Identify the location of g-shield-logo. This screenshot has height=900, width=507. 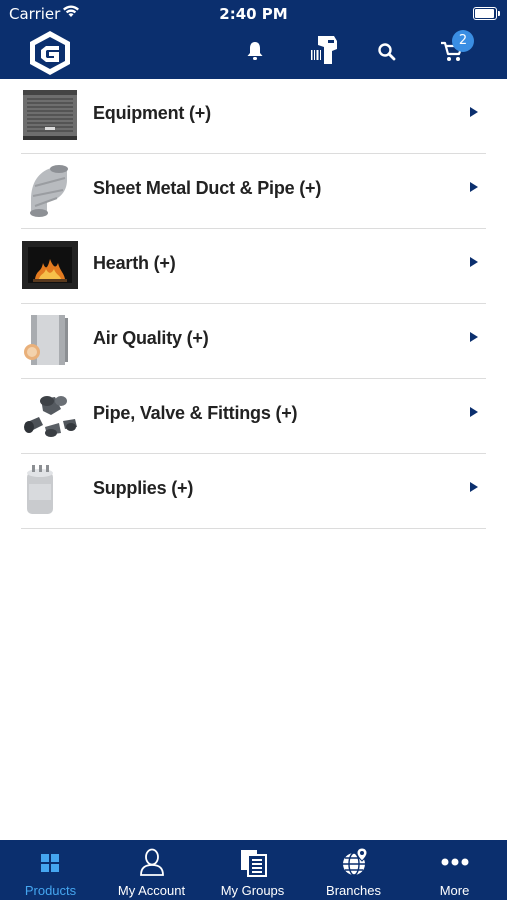
(50, 53).